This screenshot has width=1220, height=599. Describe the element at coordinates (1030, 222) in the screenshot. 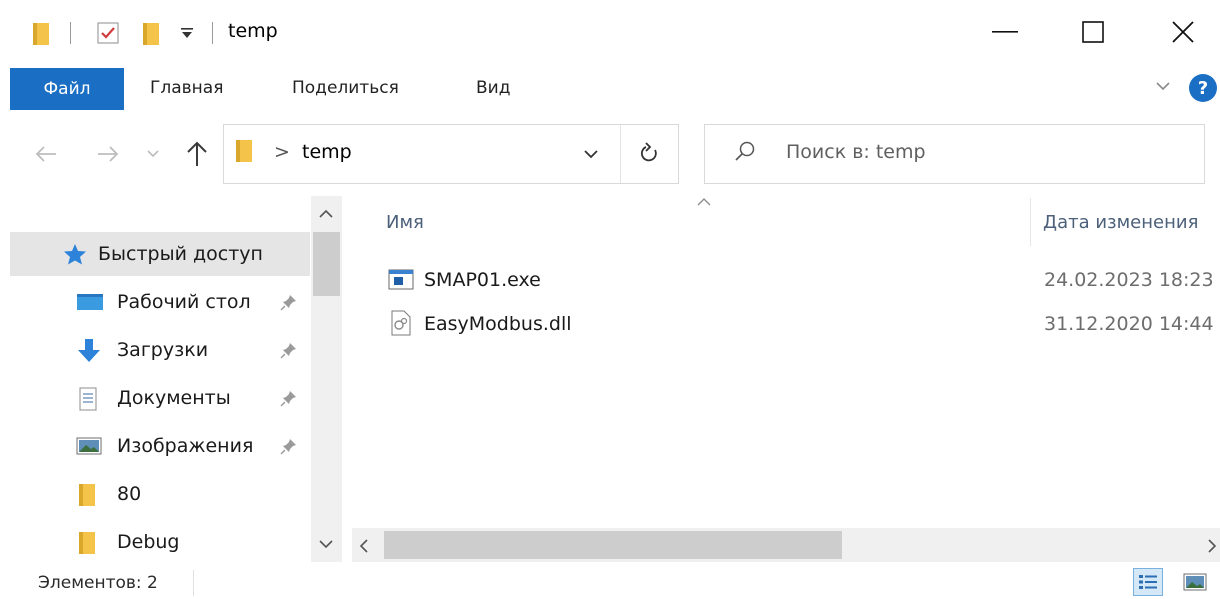

I see `column-divider` at that location.